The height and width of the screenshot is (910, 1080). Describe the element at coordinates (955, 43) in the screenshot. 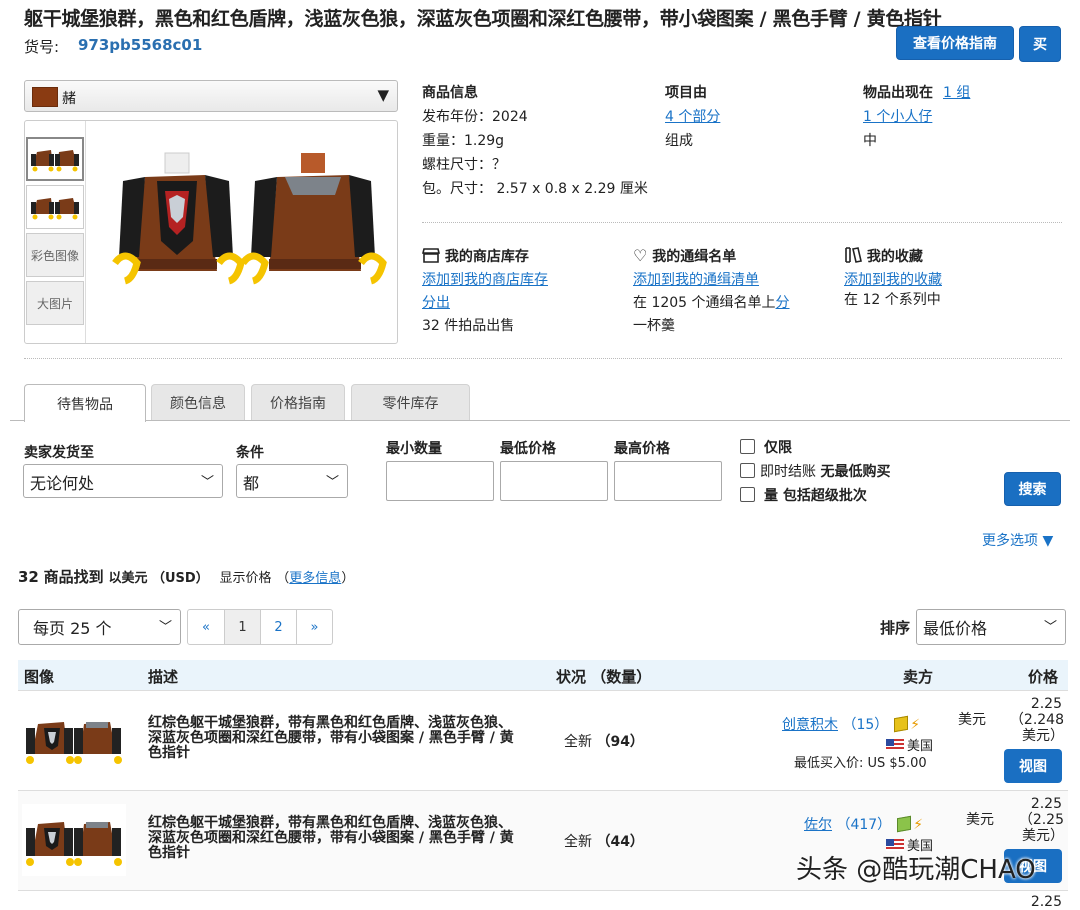

I see `price-guide-button: 查看价格指南` at that location.